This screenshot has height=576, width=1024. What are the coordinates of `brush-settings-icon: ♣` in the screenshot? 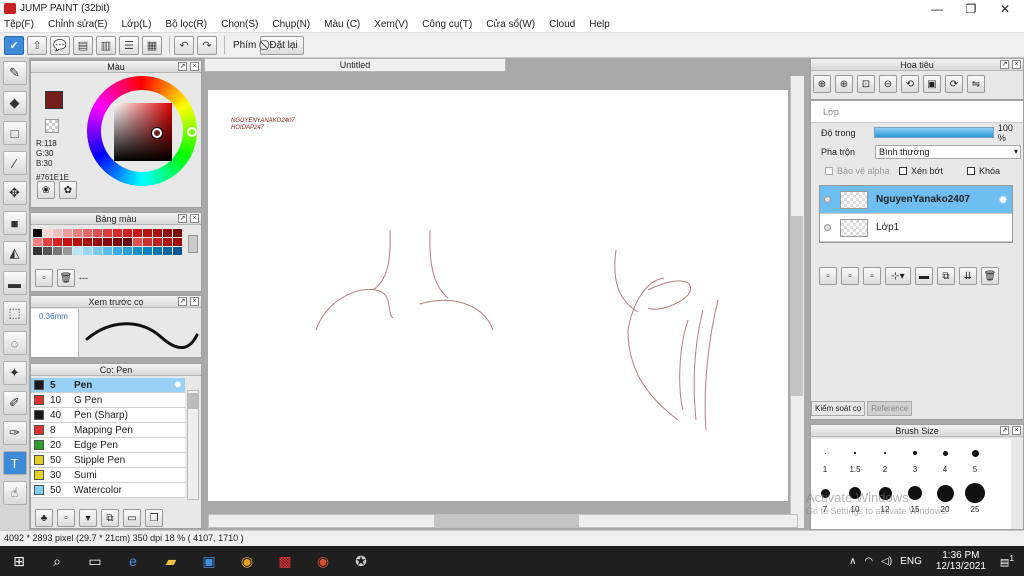 It's located at (44, 518).